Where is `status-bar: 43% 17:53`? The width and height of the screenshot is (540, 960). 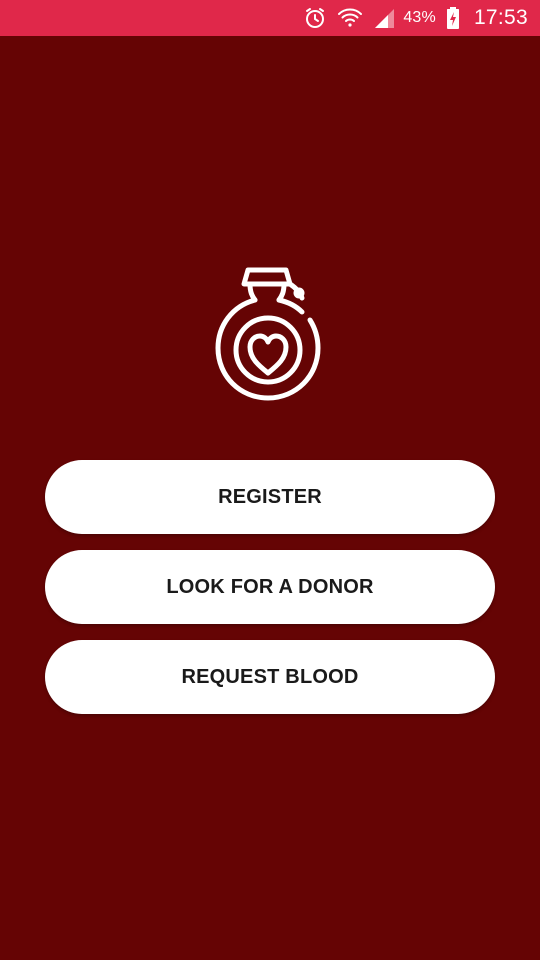 status-bar: 43% 17:53 is located at coordinates (270, 18).